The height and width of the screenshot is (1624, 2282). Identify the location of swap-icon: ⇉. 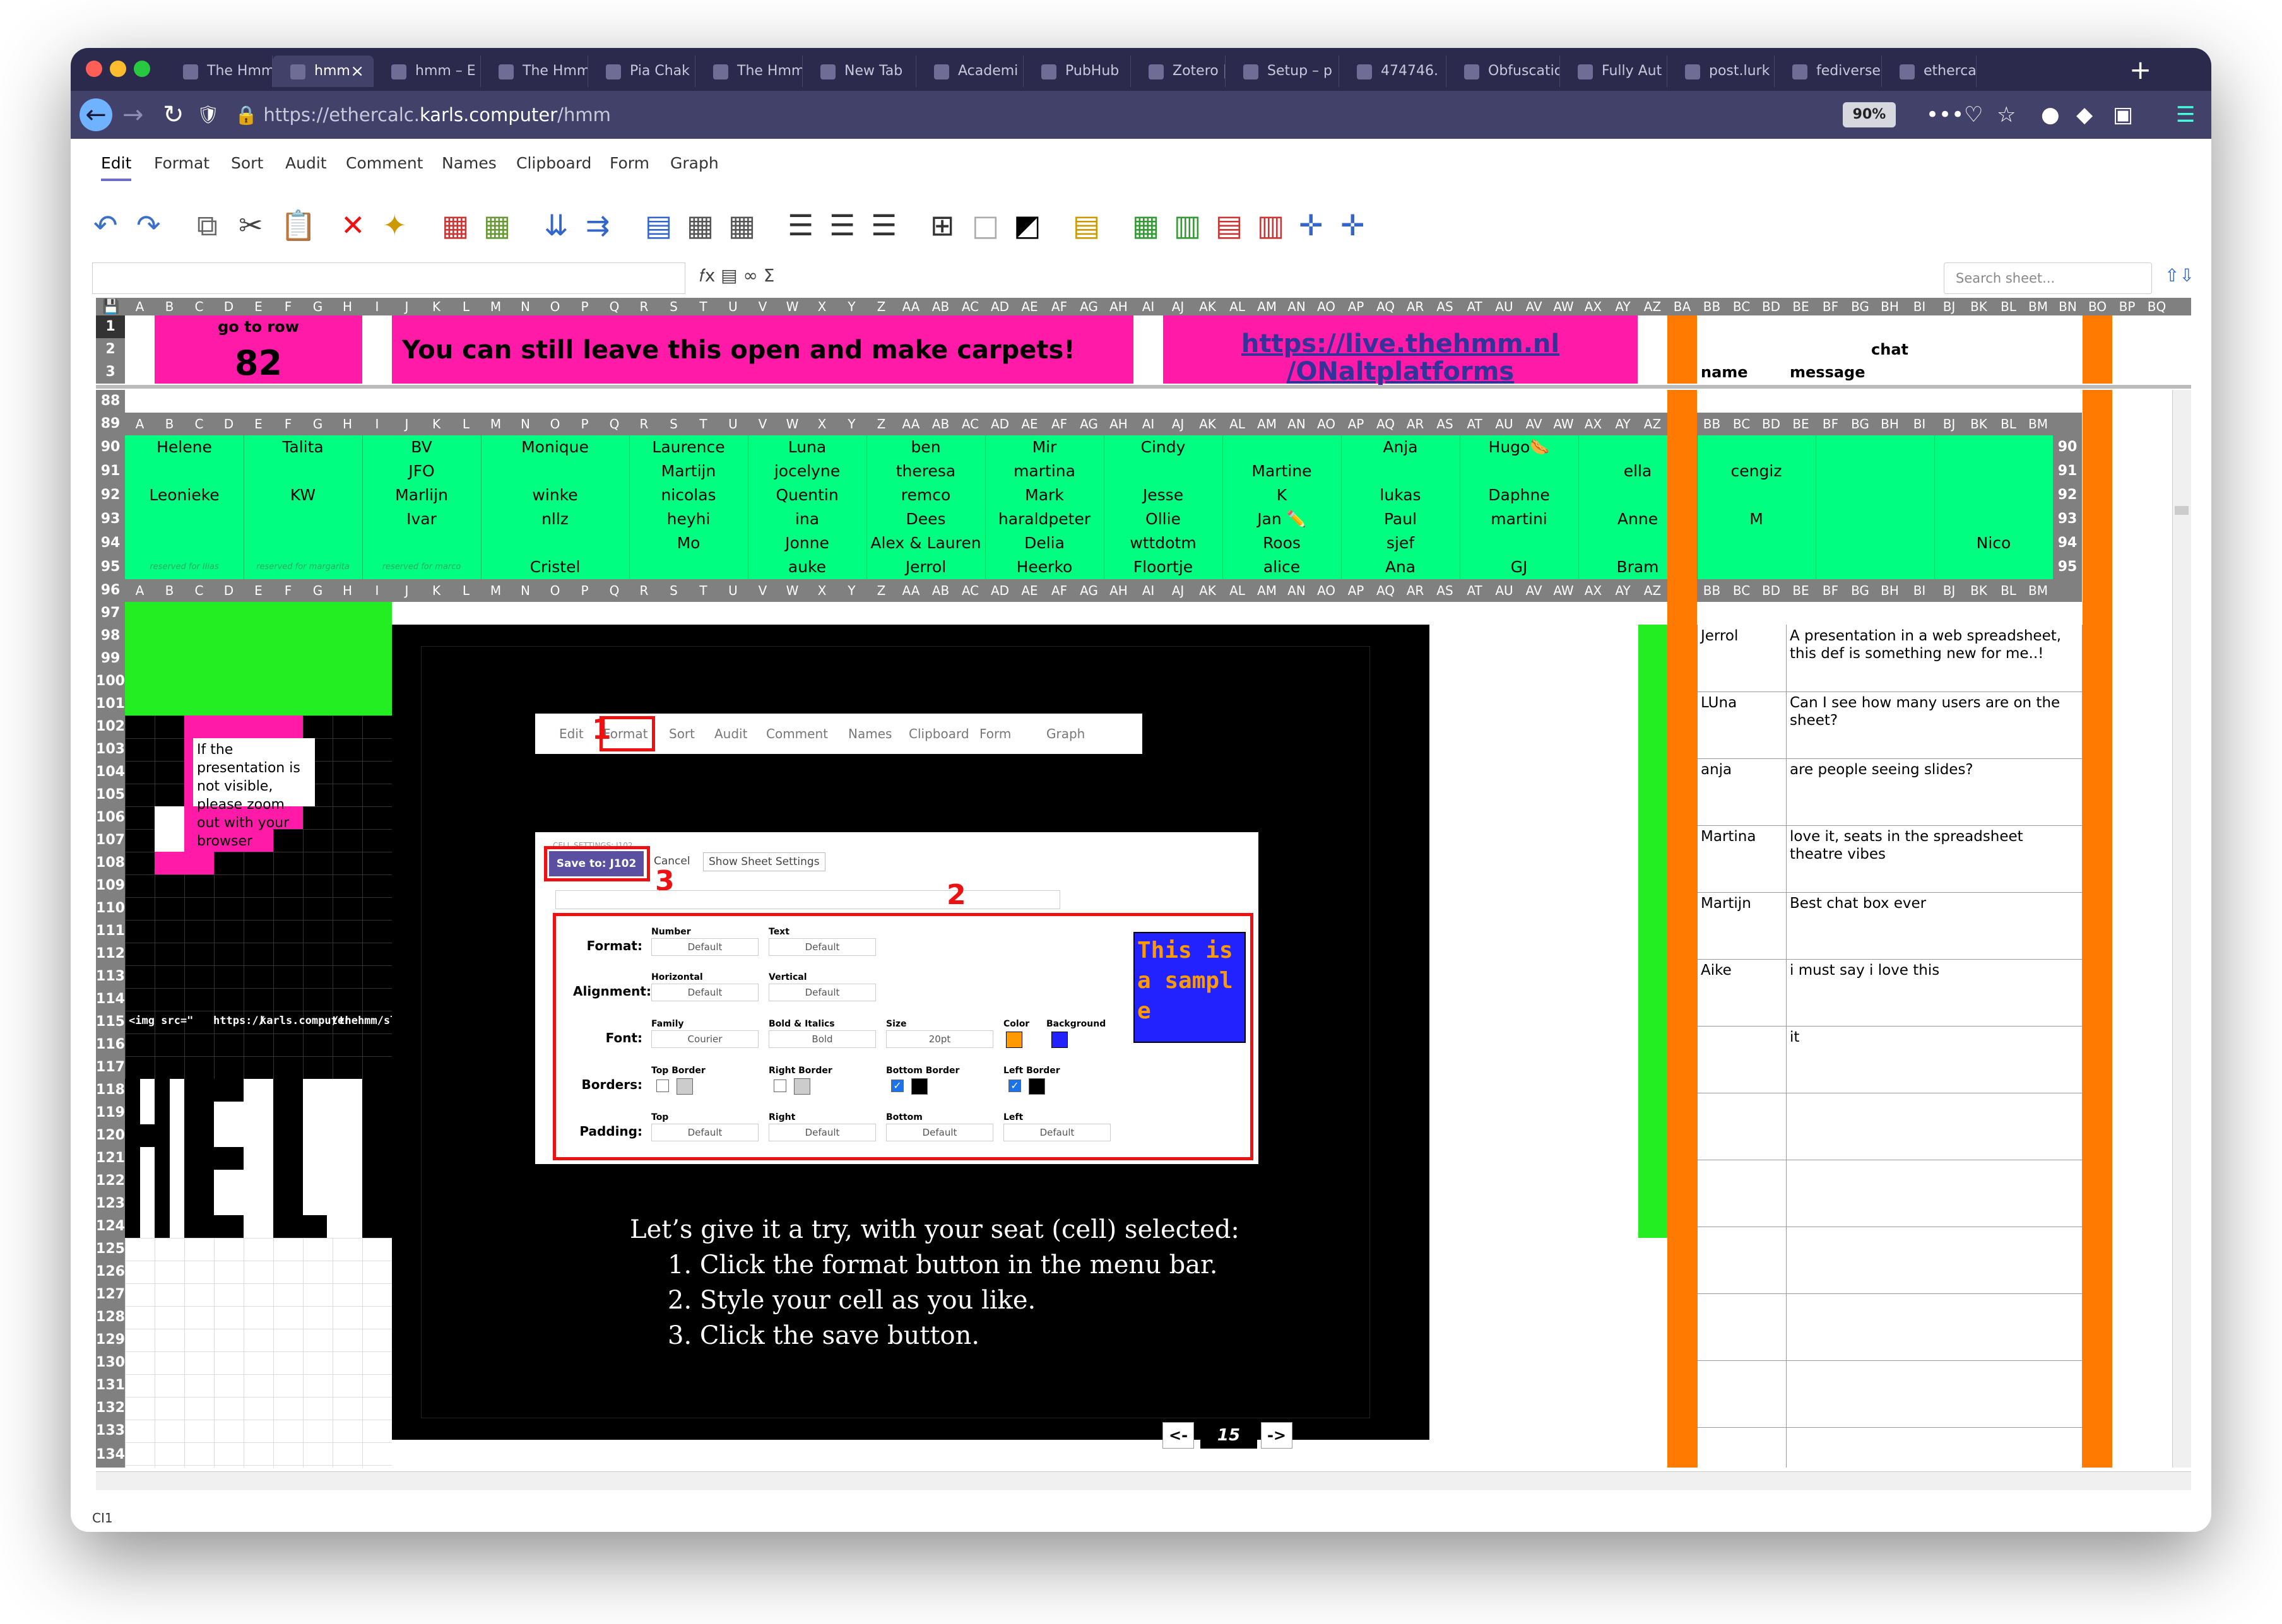
(598, 225).